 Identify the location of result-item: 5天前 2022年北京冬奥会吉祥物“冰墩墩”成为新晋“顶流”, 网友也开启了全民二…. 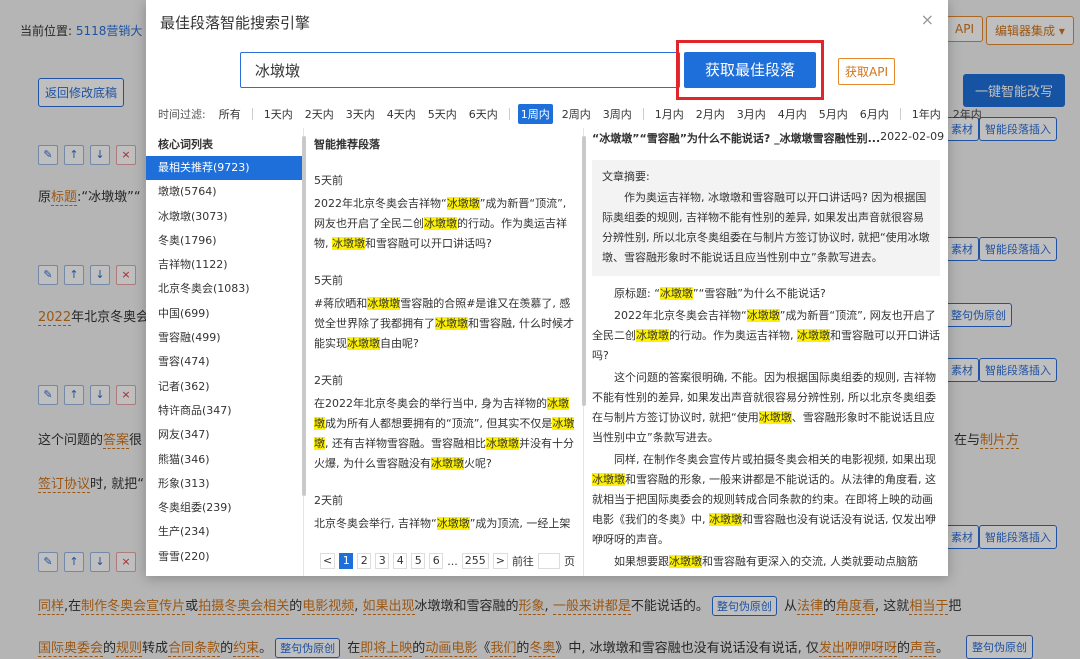
(445, 213).